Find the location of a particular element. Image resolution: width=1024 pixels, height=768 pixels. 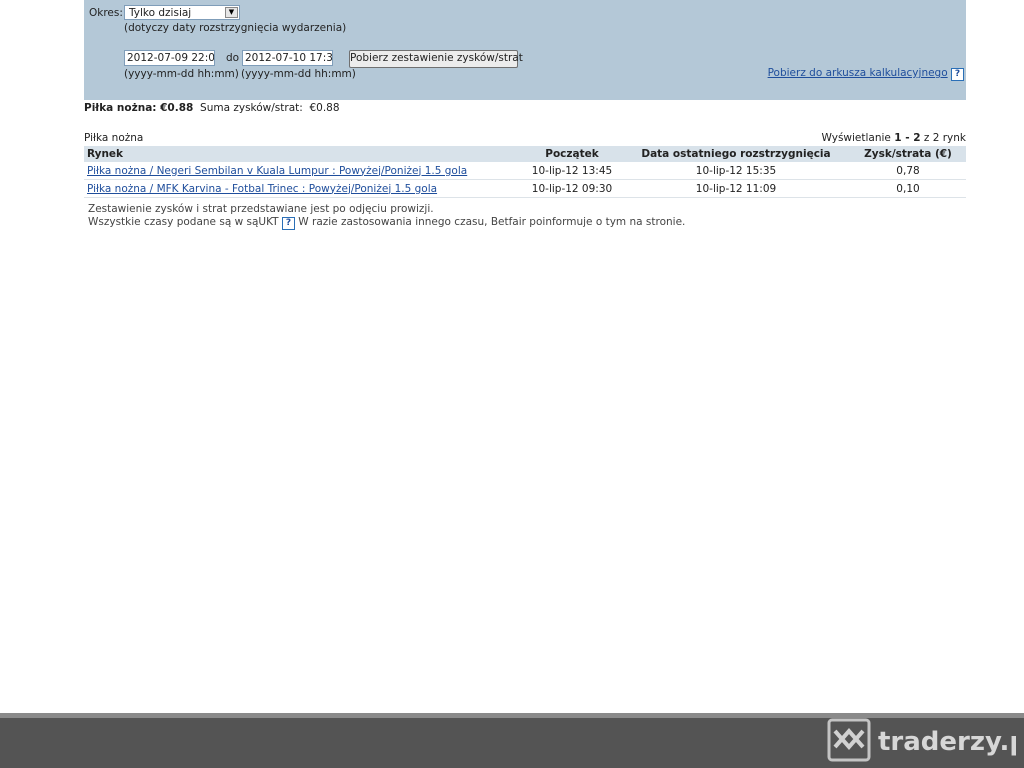

period-select: Tylko dzisiaj ▼ is located at coordinates (182, 12).